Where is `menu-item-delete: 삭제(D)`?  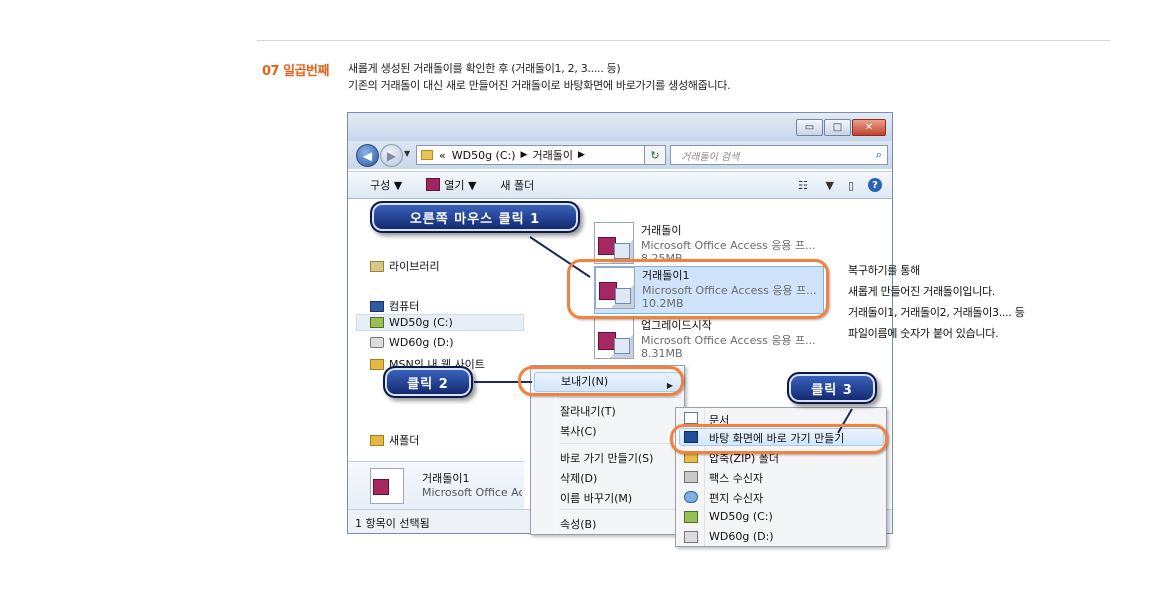 menu-item-delete: 삭제(D) is located at coordinates (578, 478).